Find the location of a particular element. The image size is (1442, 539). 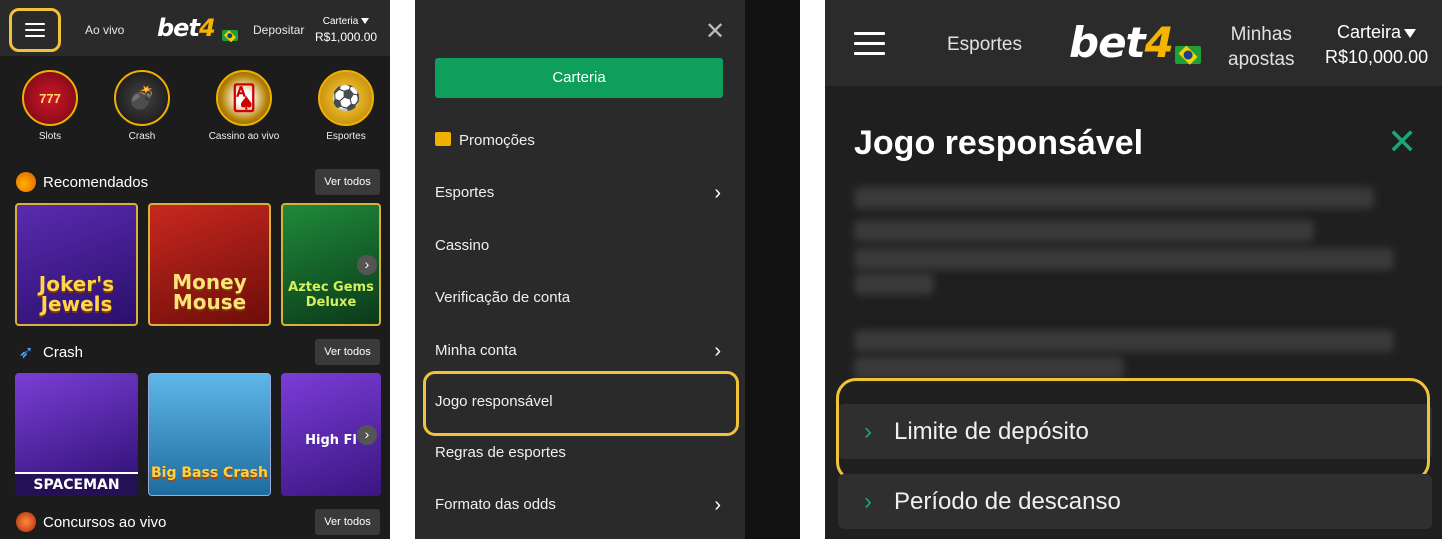

section-title-text: Crash is located at coordinates (63, 352).